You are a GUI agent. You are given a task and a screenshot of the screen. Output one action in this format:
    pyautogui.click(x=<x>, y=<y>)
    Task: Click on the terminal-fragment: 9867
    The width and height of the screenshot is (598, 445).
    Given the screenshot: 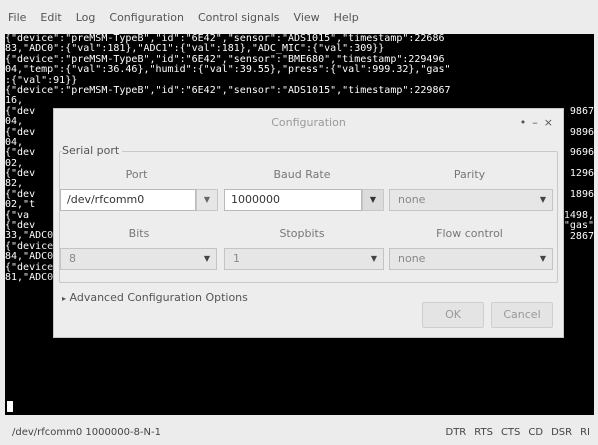 What is the action you would take?
    pyautogui.click(x=581, y=111)
    